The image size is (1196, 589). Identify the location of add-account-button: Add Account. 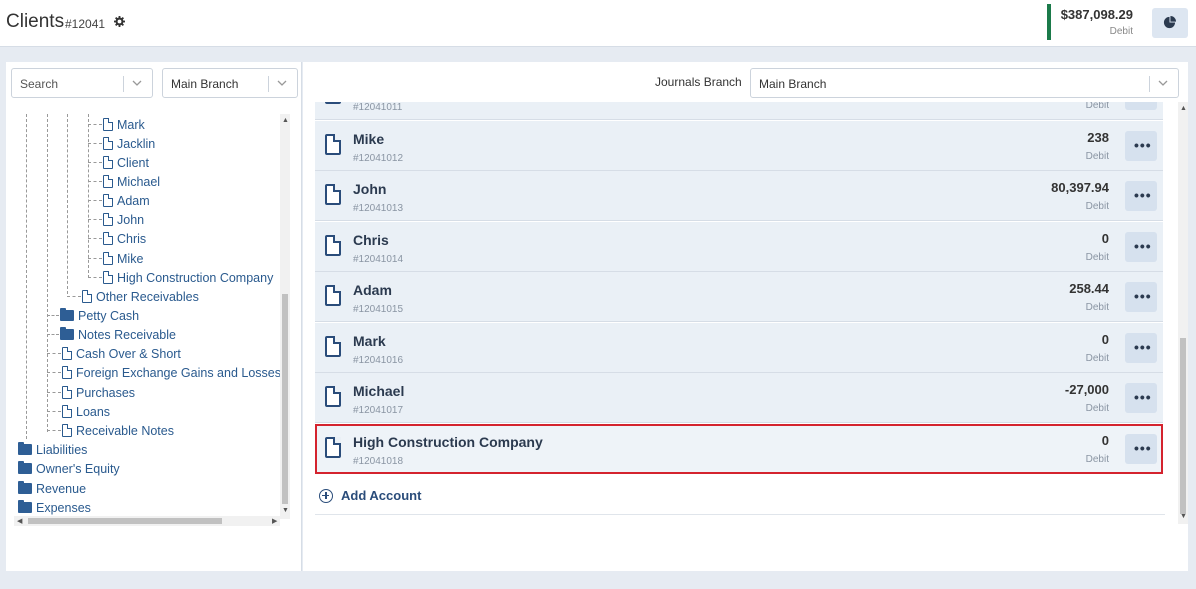
(370, 495).